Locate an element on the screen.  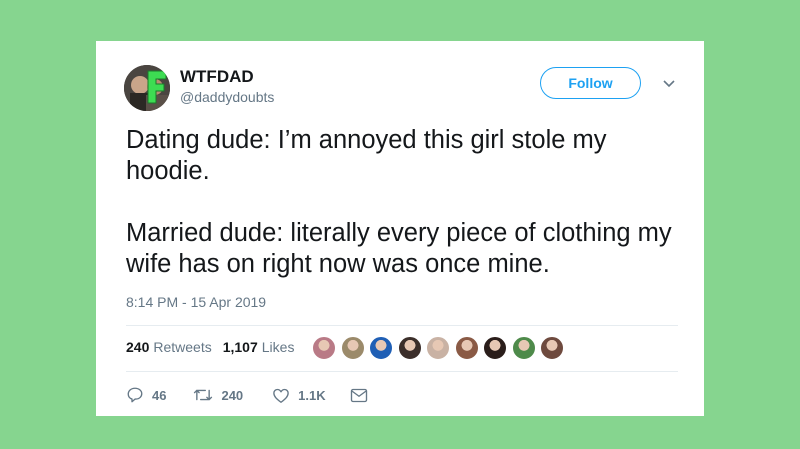
avatar-8-icon is located at coordinates (523, 348).